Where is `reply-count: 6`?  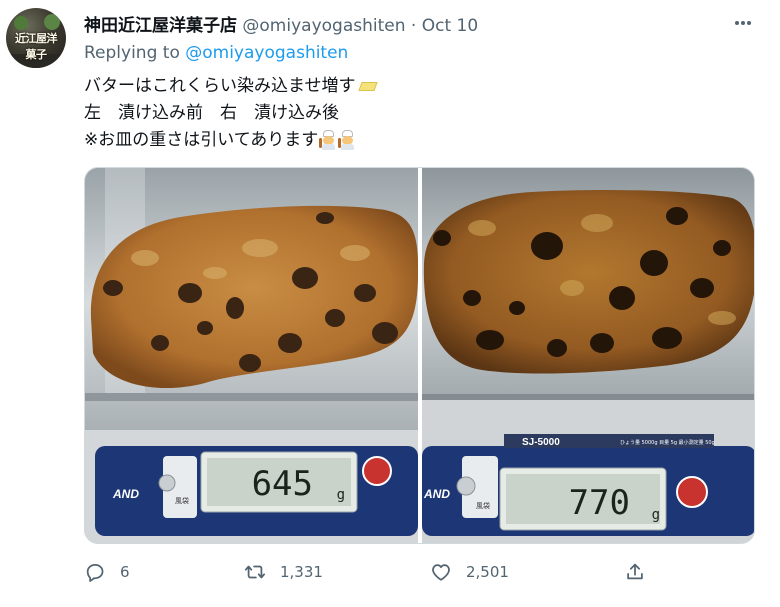 reply-count: 6 is located at coordinates (125, 572).